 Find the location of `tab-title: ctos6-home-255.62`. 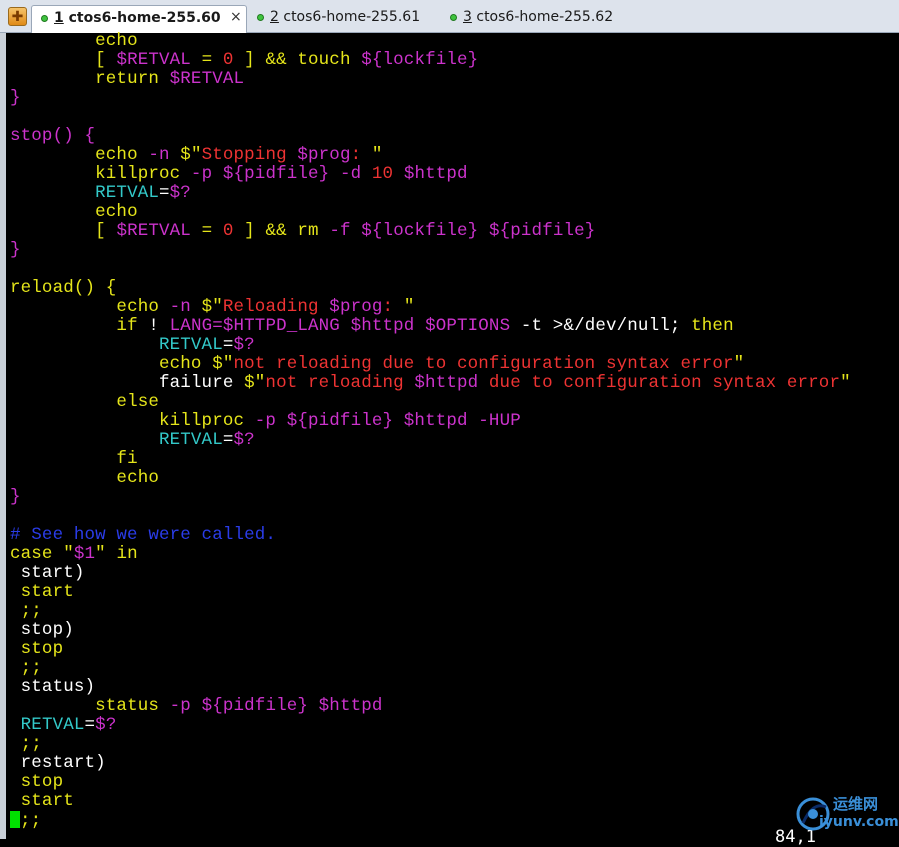

tab-title: ctos6-home-255.62 is located at coordinates (545, 17).